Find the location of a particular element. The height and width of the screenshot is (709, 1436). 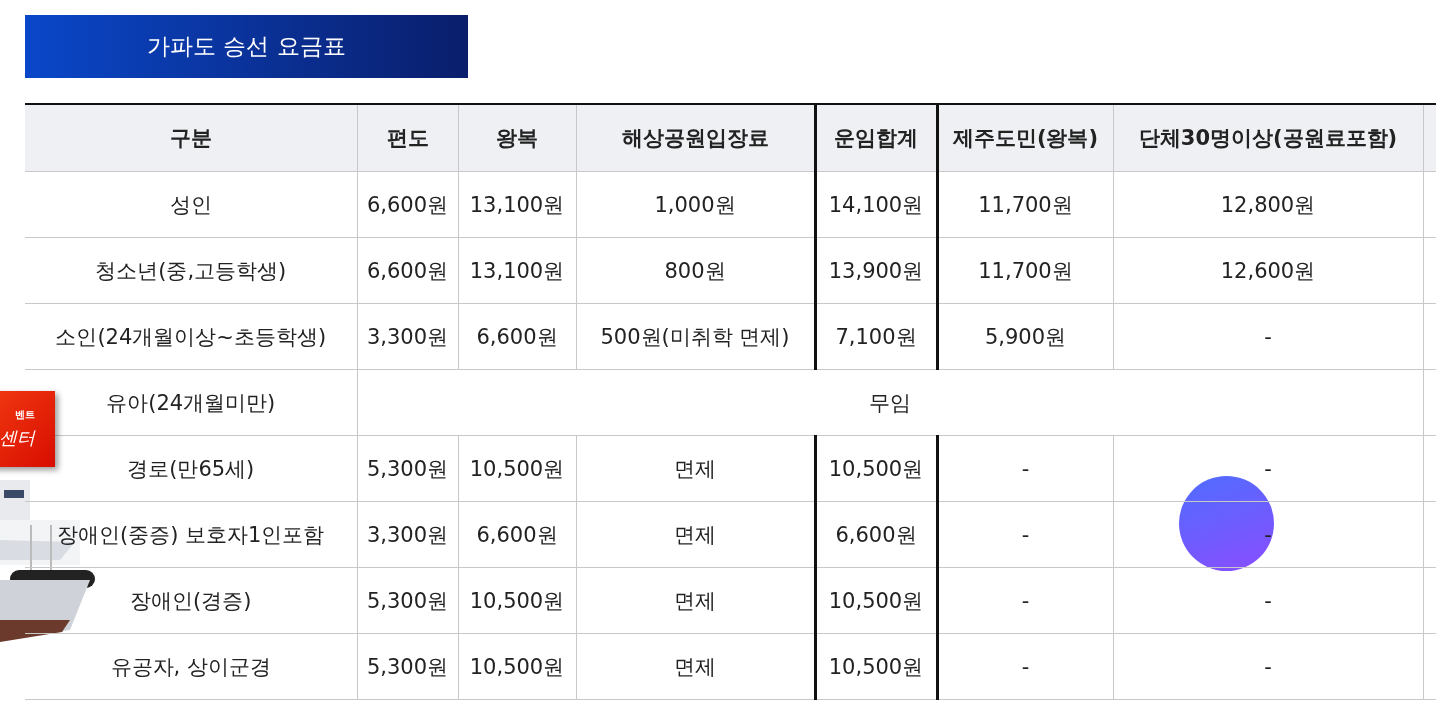

column-header: 왕복 is located at coordinates (517, 138).